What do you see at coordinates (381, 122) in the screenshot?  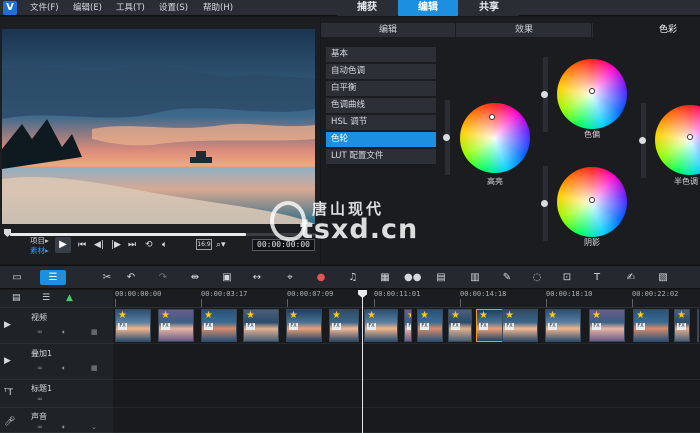 I see `list-item-hsl: HSL 调节` at bounding box center [381, 122].